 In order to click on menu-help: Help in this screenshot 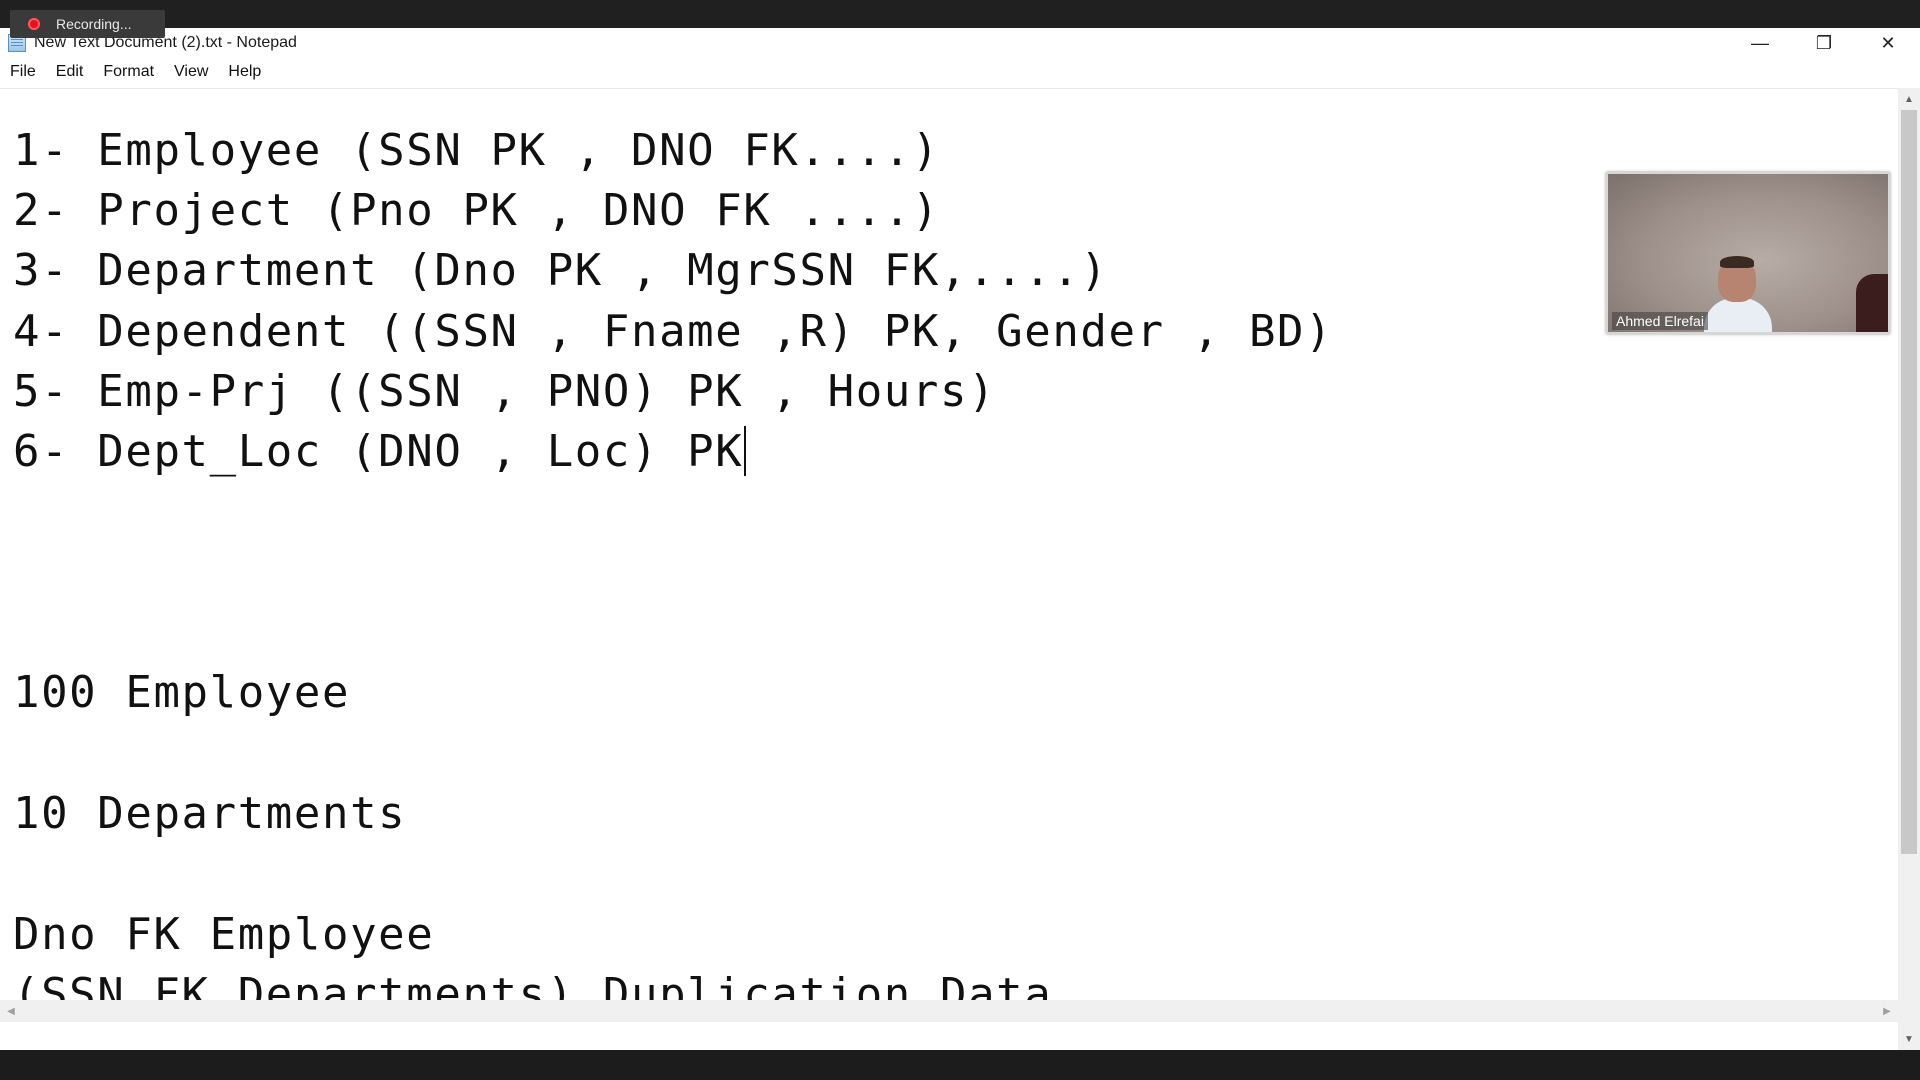, I will do `click(244, 72)`.